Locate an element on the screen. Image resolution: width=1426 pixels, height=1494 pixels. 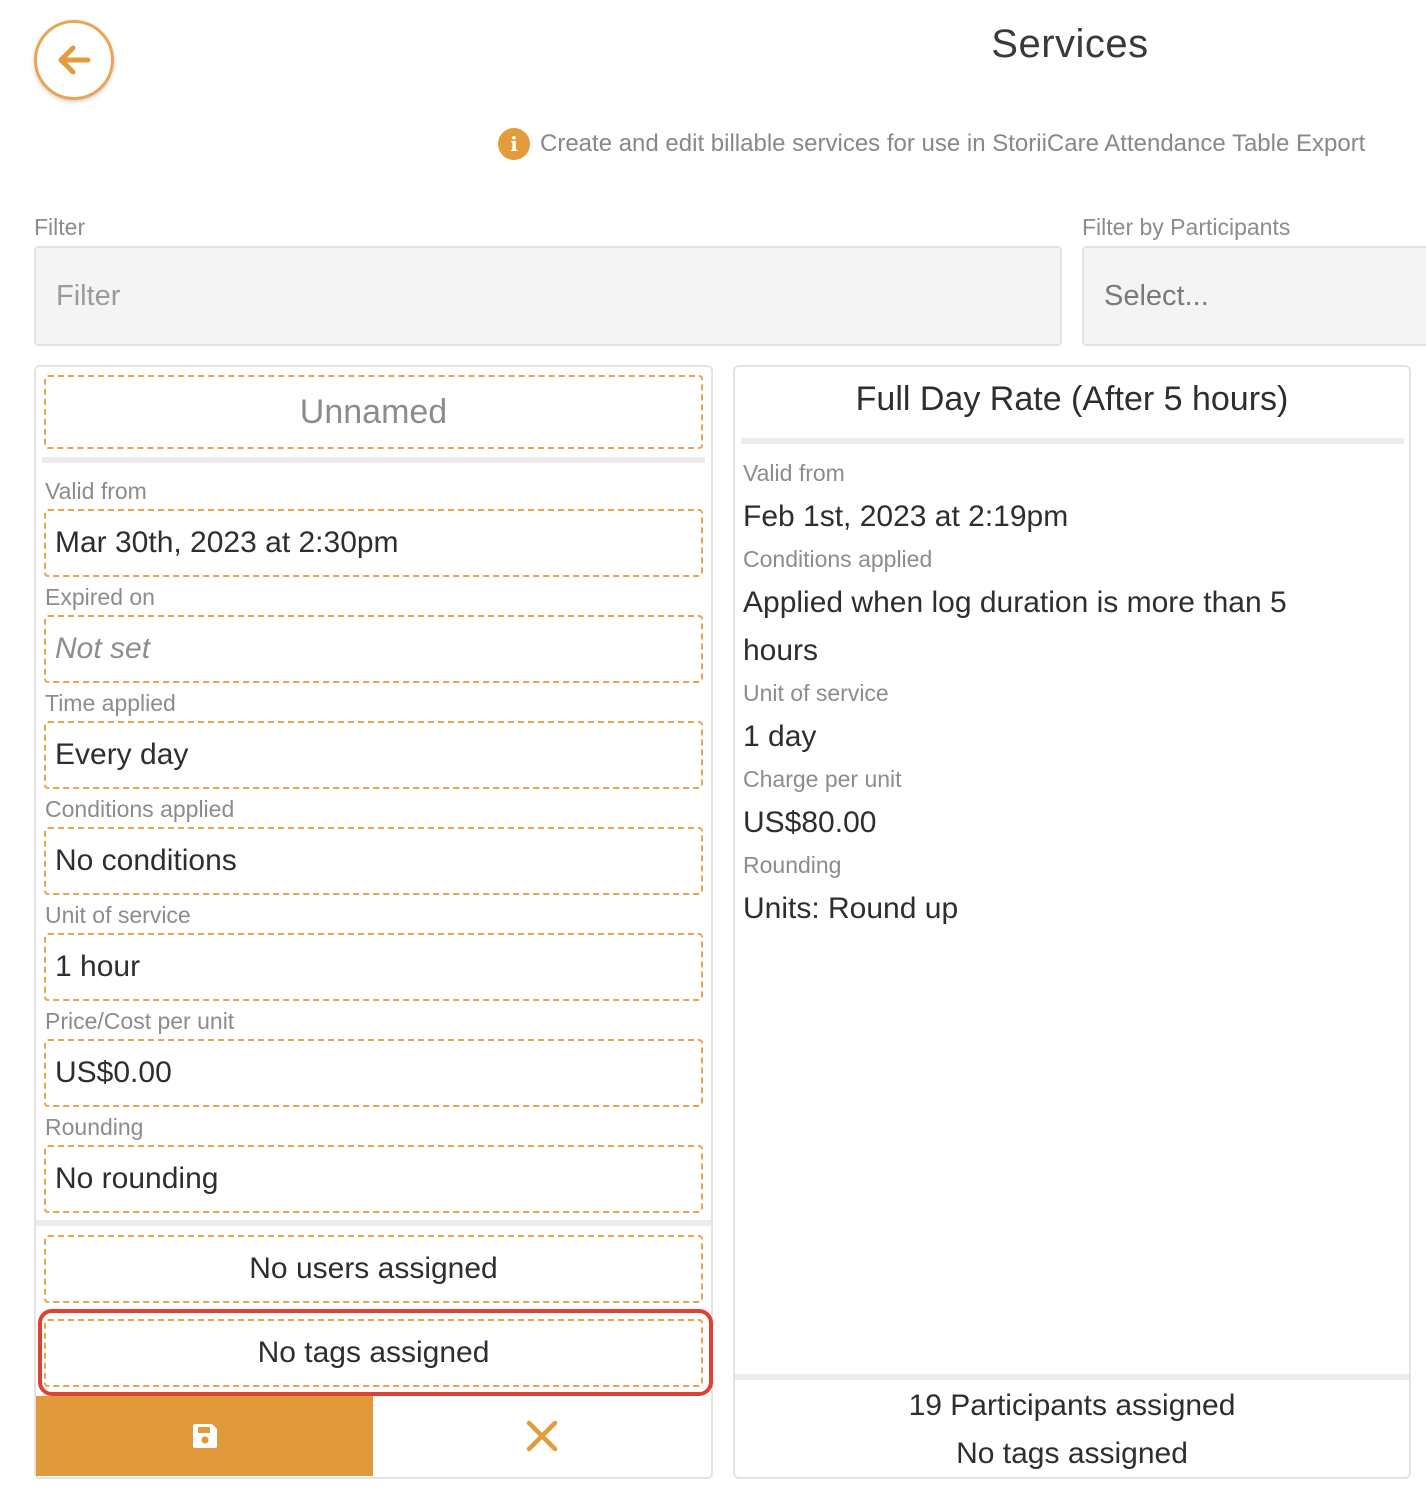
service-name-field: Unnamed is located at coordinates (373, 412).